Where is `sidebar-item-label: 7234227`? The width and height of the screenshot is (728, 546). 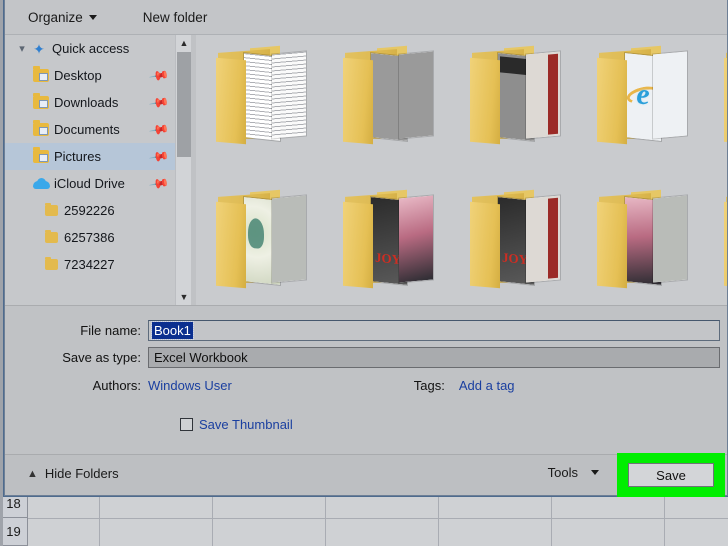
sidebar-item-label: 7234227 is located at coordinates (89, 264).